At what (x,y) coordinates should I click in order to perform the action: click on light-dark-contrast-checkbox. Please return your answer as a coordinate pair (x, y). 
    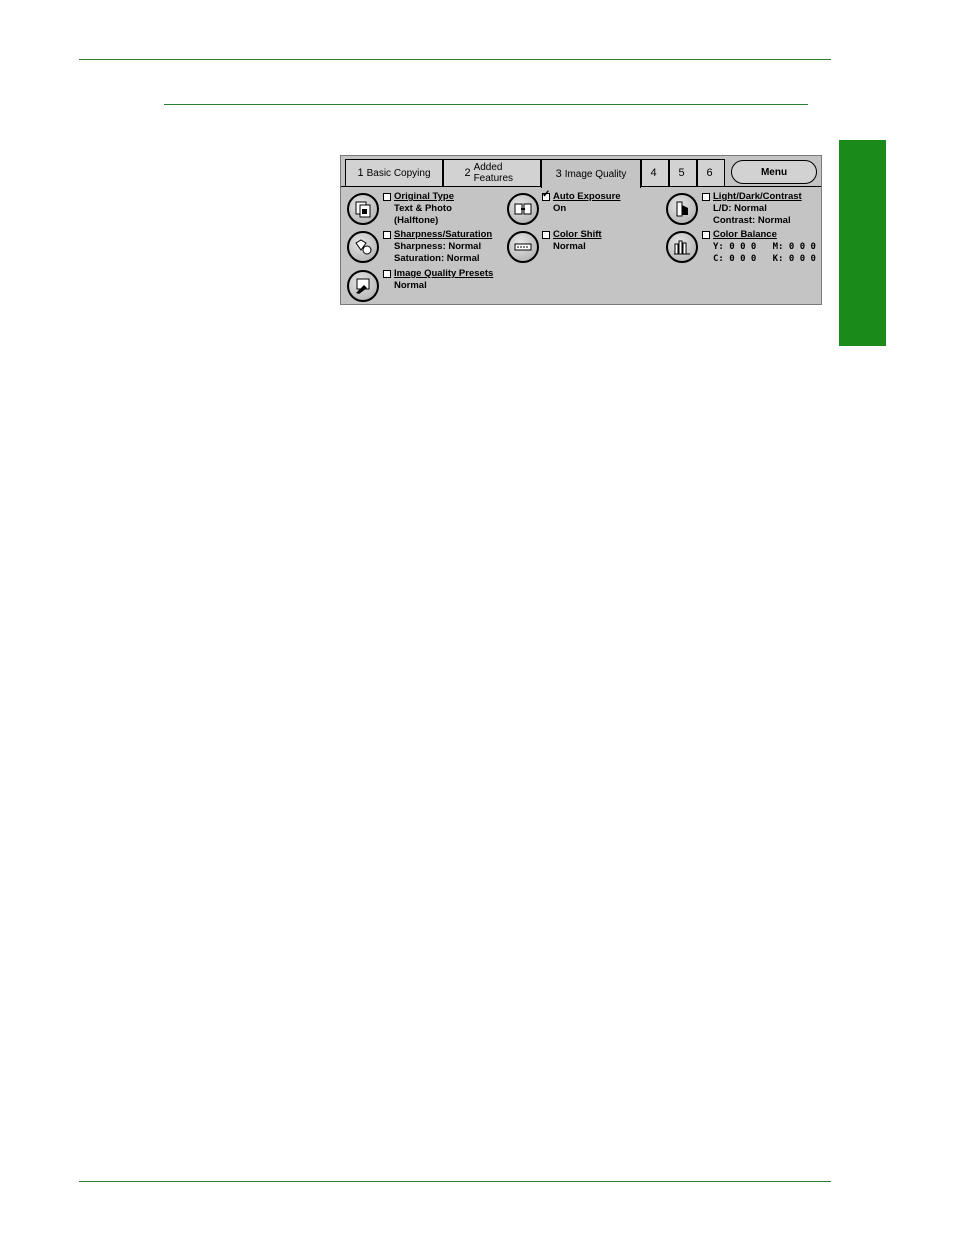
    Looking at the image, I should click on (706, 197).